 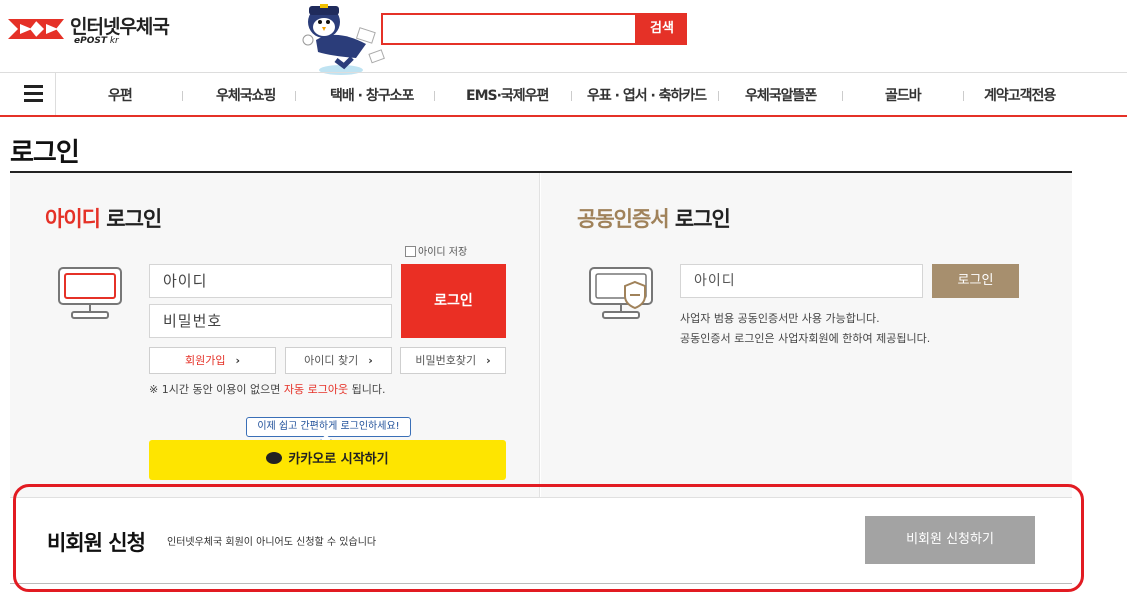 What do you see at coordinates (509, 29) in the screenshot?
I see `search-input` at bounding box center [509, 29].